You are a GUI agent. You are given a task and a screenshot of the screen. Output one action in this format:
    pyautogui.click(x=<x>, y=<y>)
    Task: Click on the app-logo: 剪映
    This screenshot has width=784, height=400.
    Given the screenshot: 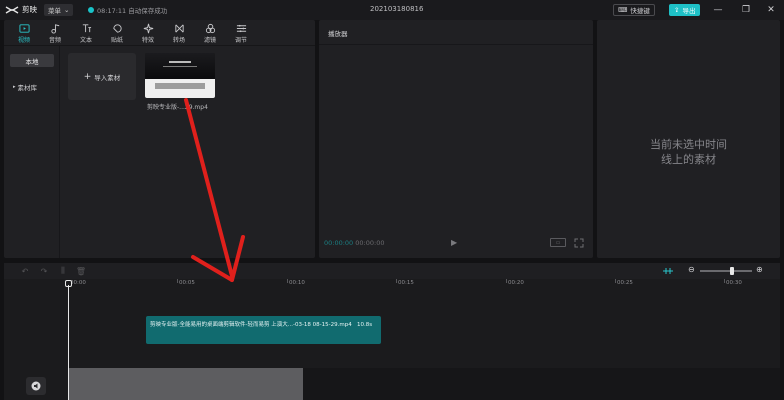 What is the action you would take?
    pyautogui.click(x=21, y=9)
    